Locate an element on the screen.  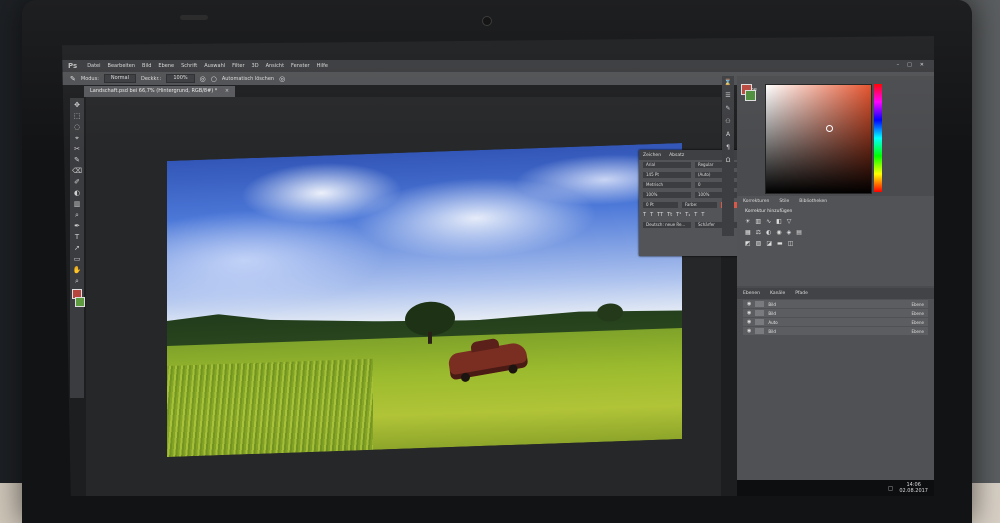
text-tool-icon: T is located at coordinates (77, 237).